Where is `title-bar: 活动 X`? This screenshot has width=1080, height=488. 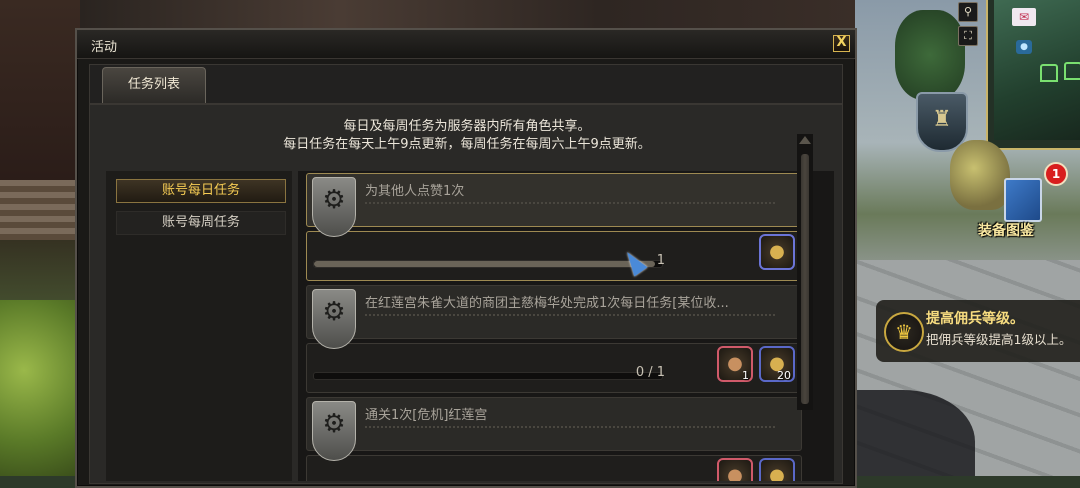
title-bar: 活动 X is located at coordinates (466, 44).